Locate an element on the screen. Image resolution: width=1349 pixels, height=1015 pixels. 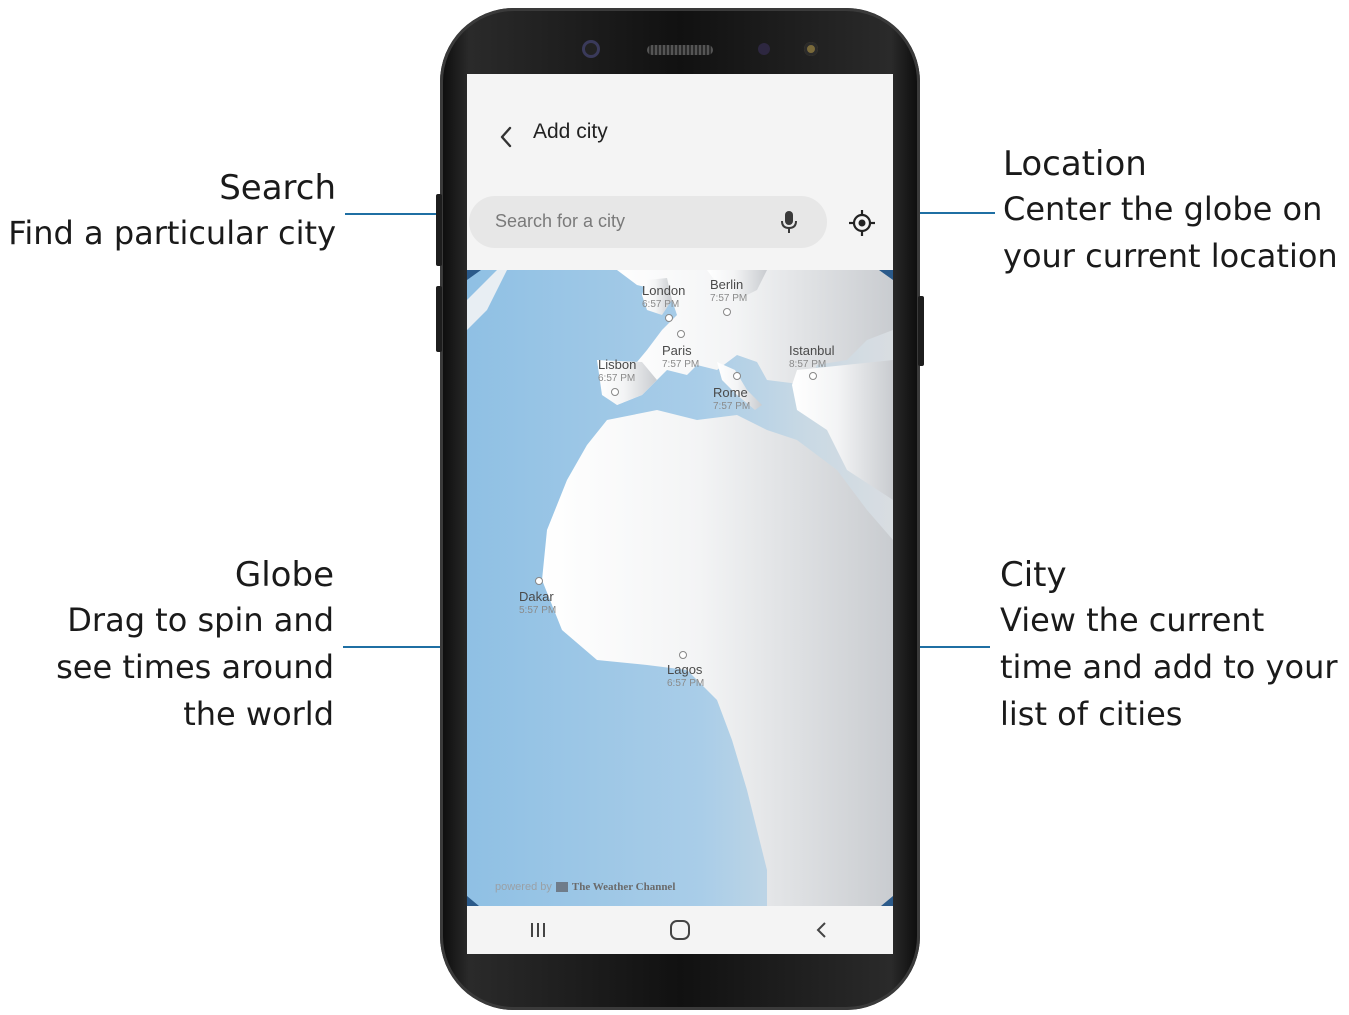
city-lisbon: Lisbon 6:57 PM is located at coordinates (617, 372).